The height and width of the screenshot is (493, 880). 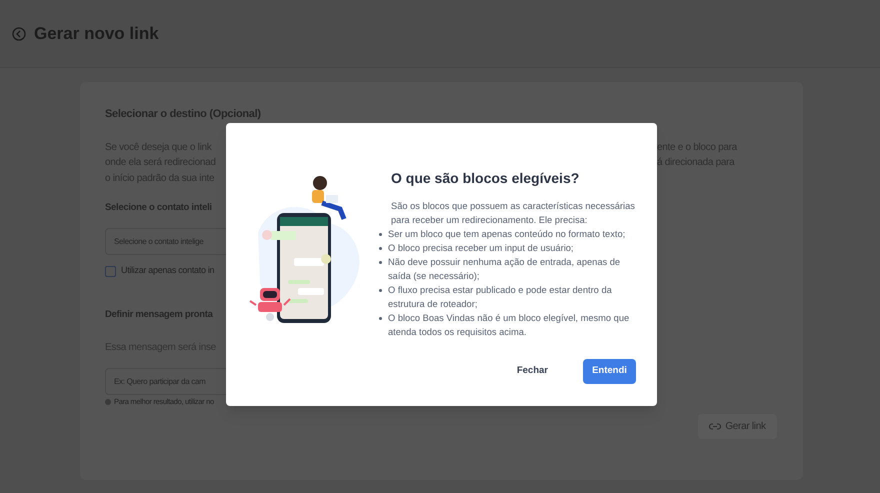 What do you see at coordinates (609, 371) in the screenshot?
I see `confirm-button: Entendi` at bounding box center [609, 371].